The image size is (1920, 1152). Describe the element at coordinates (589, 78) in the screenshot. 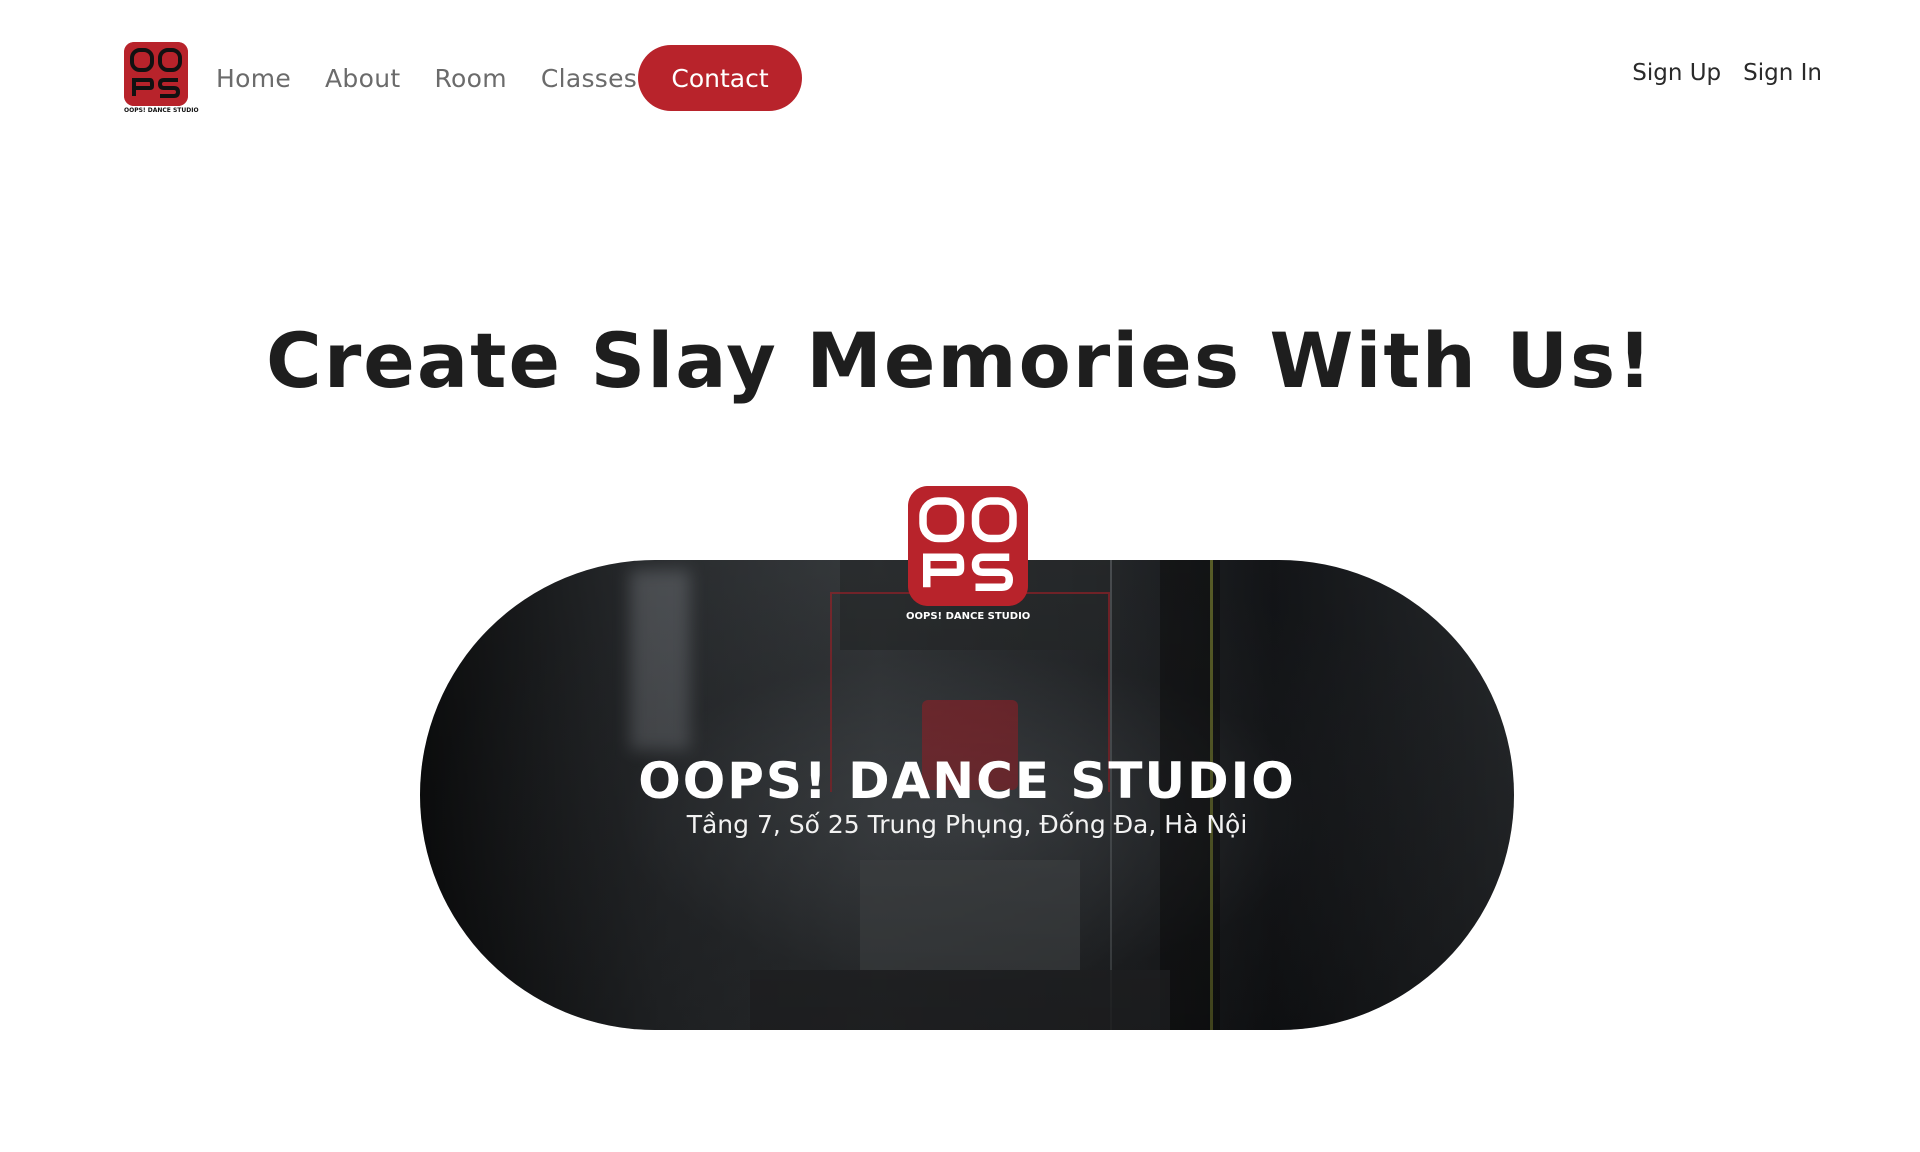

I see `nav-classes: Classes` at that location.